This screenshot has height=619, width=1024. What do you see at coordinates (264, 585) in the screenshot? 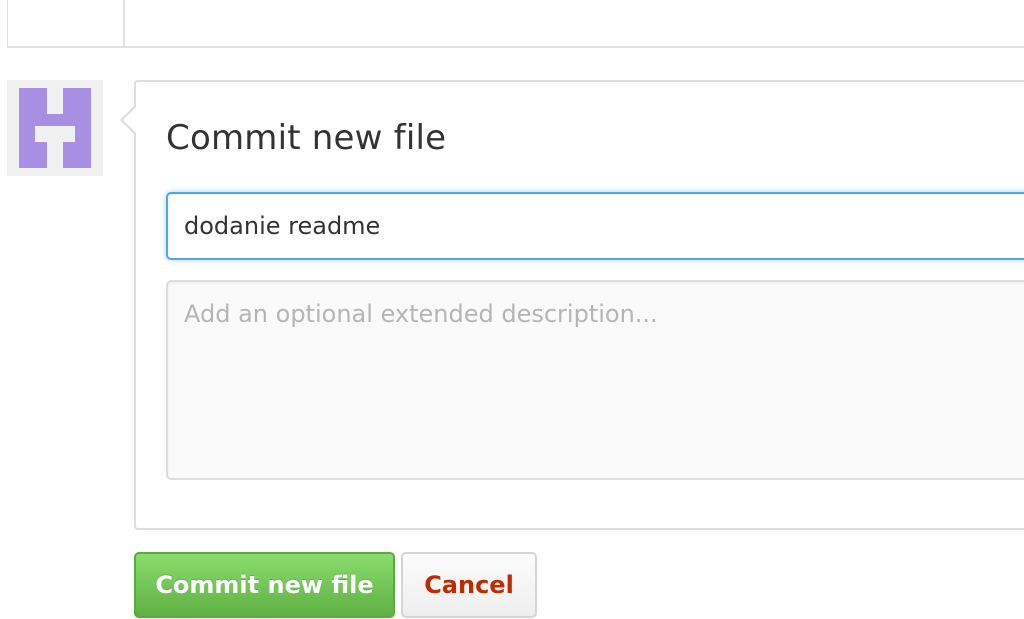
I see `commit-new-file-button: Commit new file` at bounding box center [264, 585].